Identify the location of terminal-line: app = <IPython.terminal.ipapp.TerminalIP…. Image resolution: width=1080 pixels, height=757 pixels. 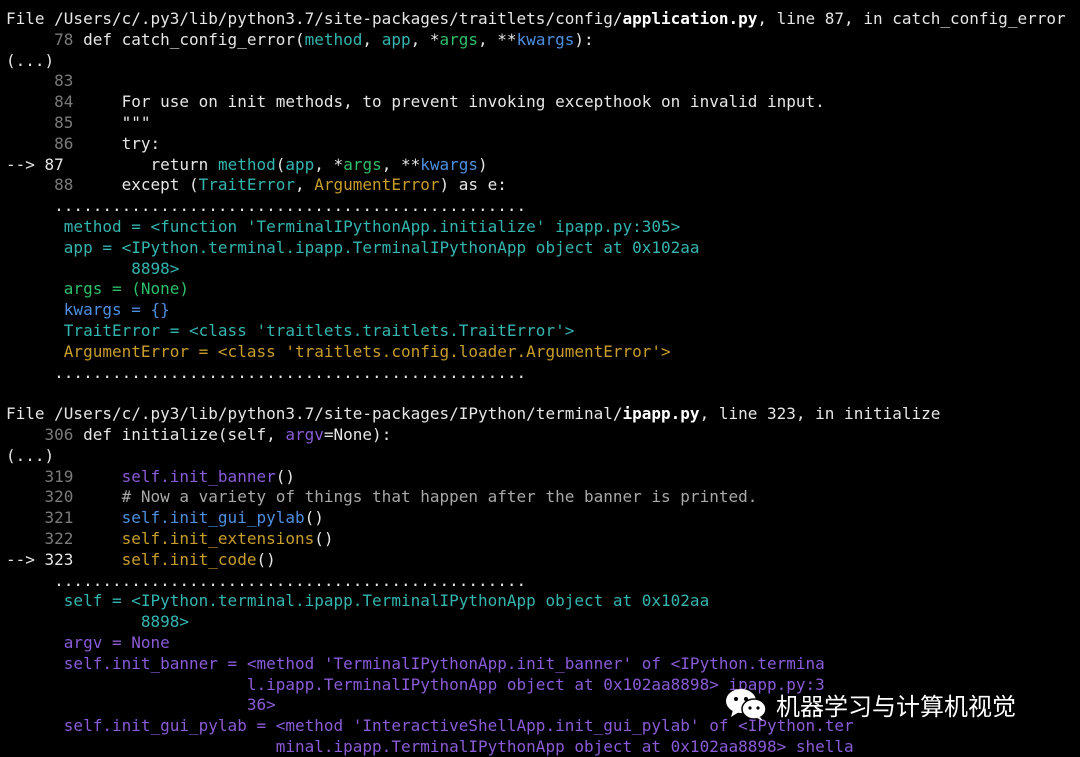
(353, 247).